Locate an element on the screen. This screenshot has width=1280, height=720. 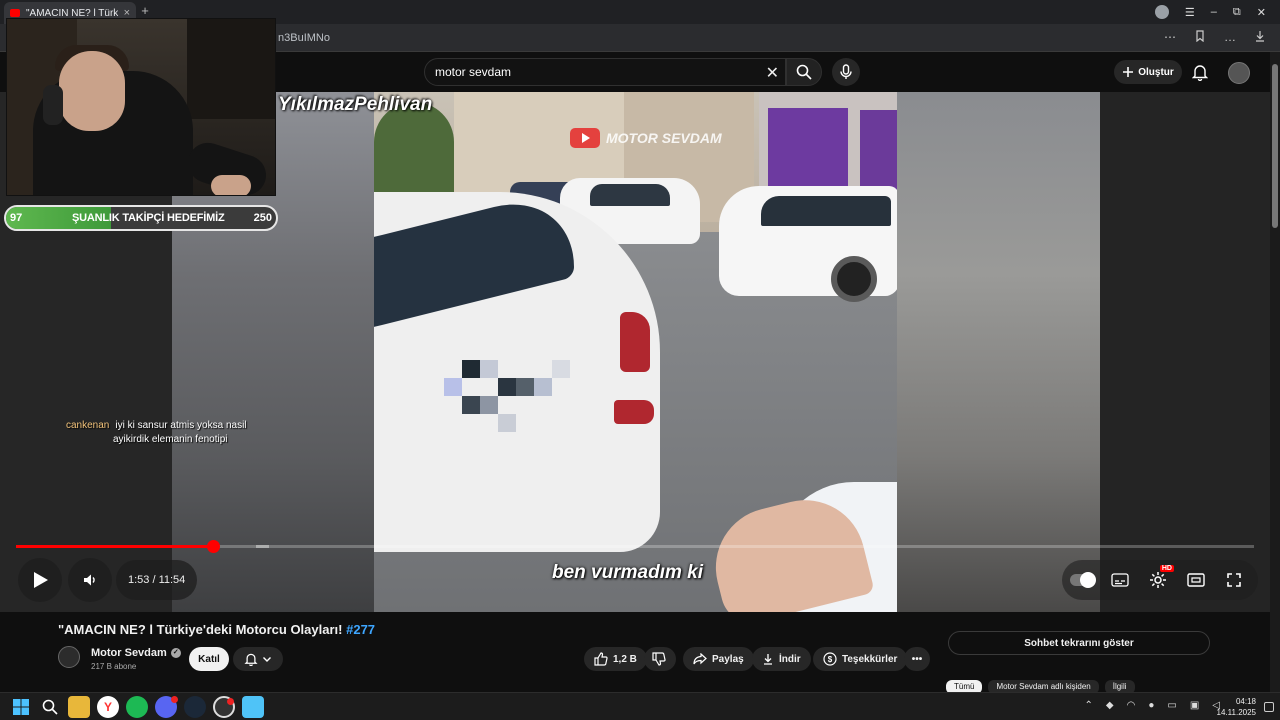
voice-search-button is located at coordinates (846, 72).